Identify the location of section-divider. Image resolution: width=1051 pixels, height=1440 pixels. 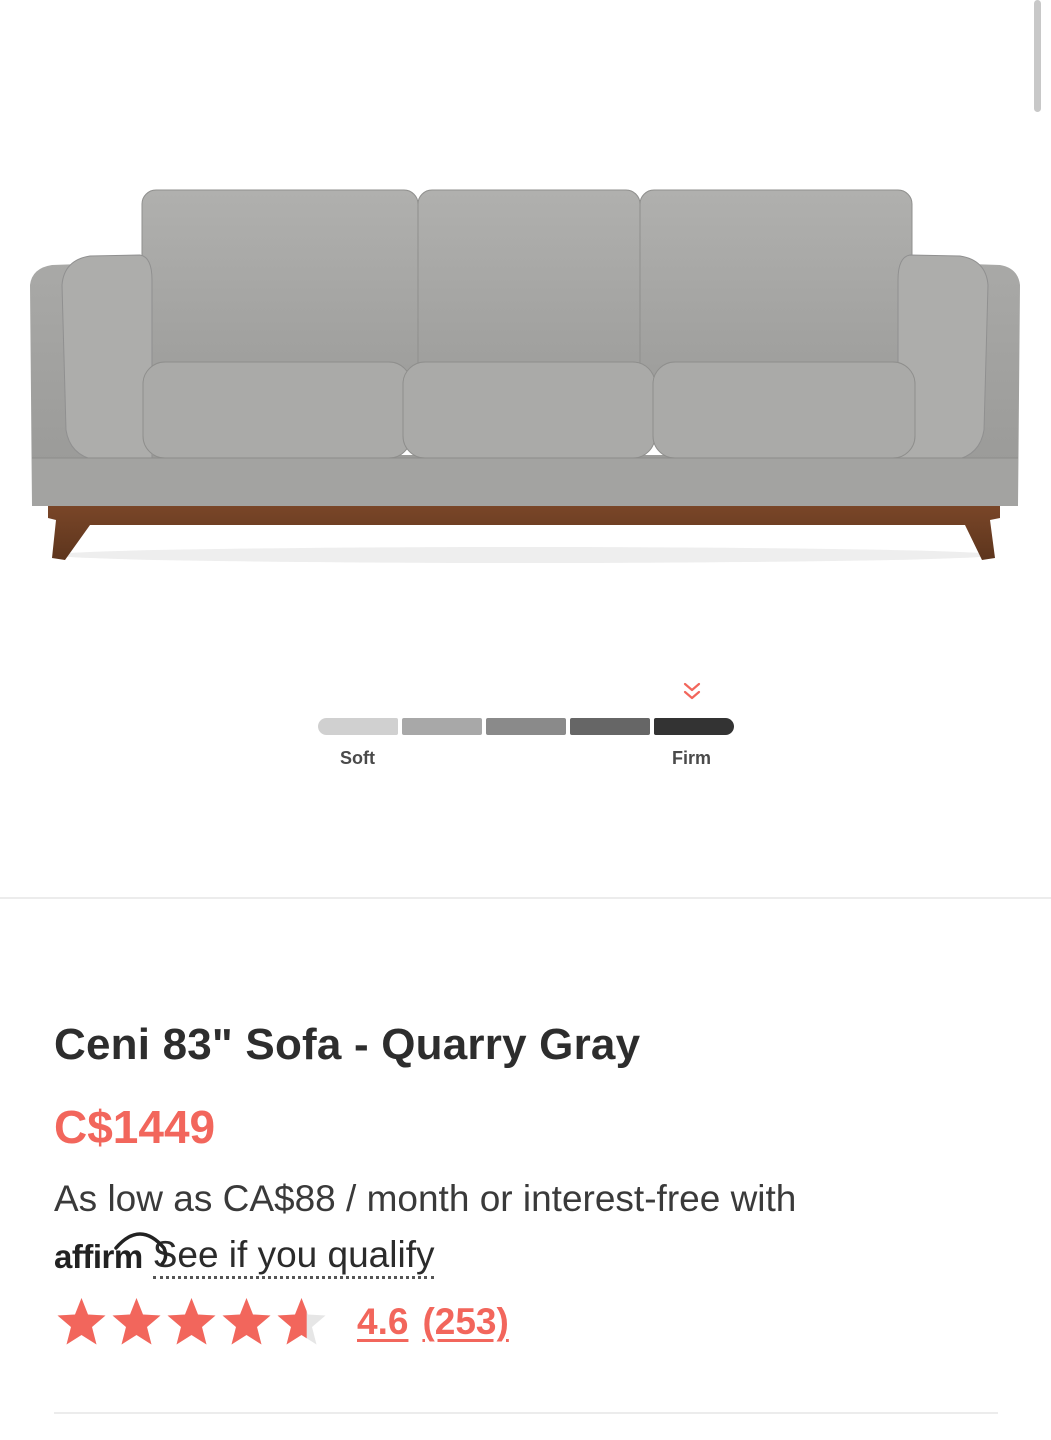
(525, 898).